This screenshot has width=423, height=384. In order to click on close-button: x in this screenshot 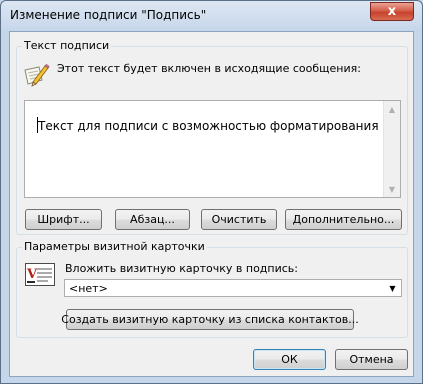, I will do `click(392, 11)`.